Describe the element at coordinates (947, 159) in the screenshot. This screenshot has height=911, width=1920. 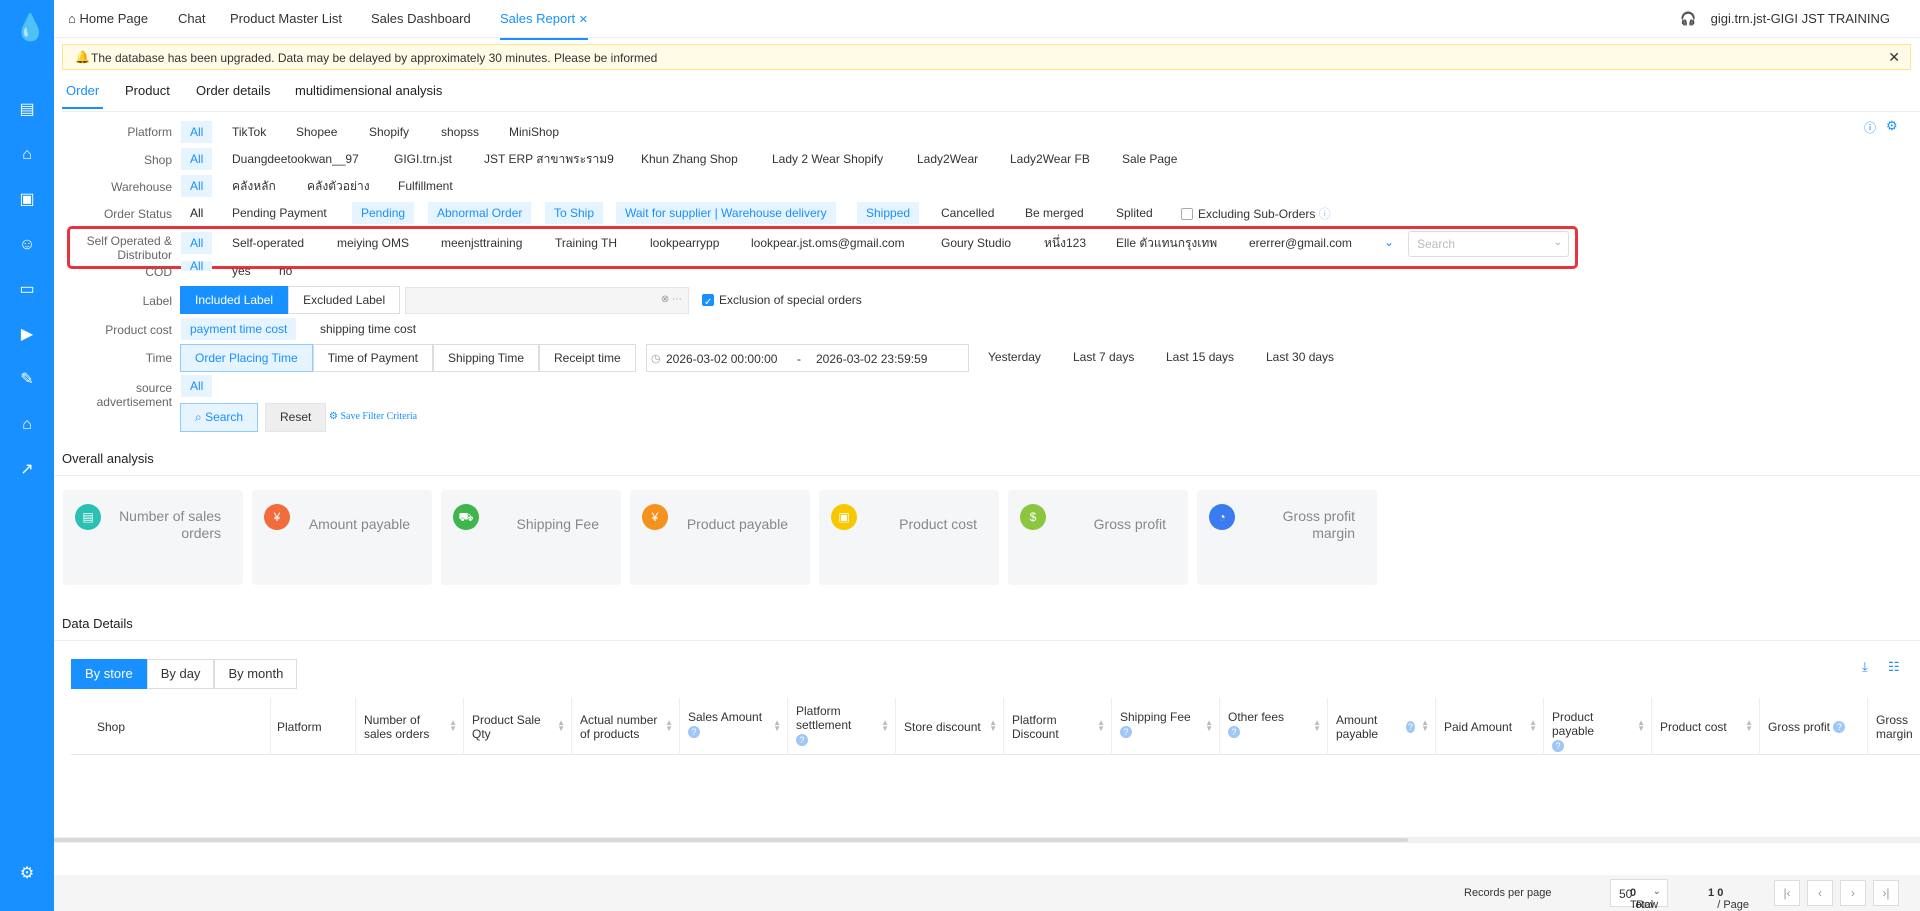
I see `shop-option: Lady2Wear` at that location.